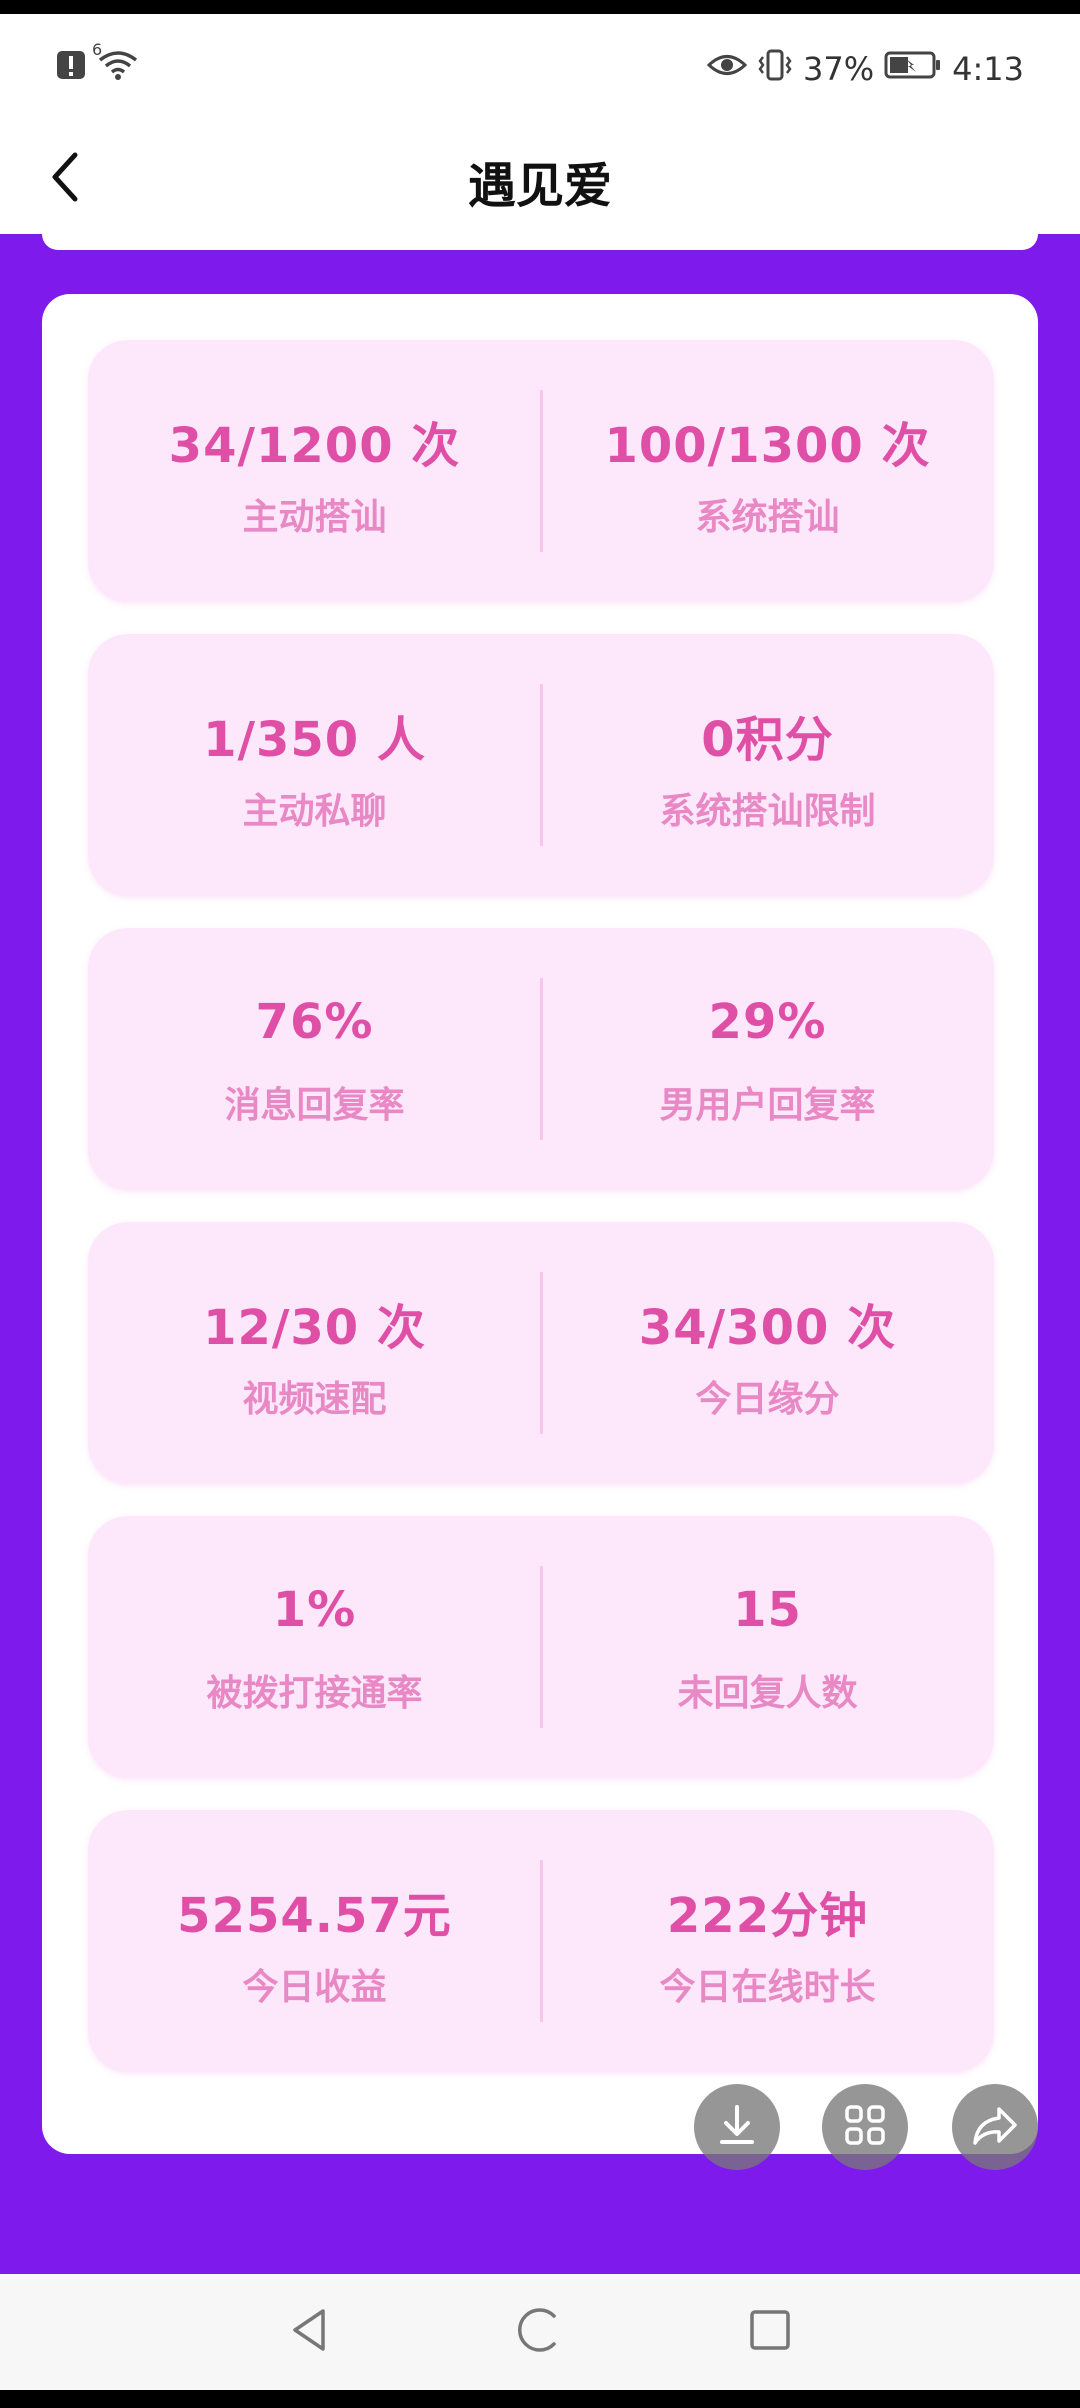 The width and height of the screenshot is (1080, 2408). Describe the element at coordinates (767, 446) in the screenshot. I see `stat-value: 100/1300 次` at that location.